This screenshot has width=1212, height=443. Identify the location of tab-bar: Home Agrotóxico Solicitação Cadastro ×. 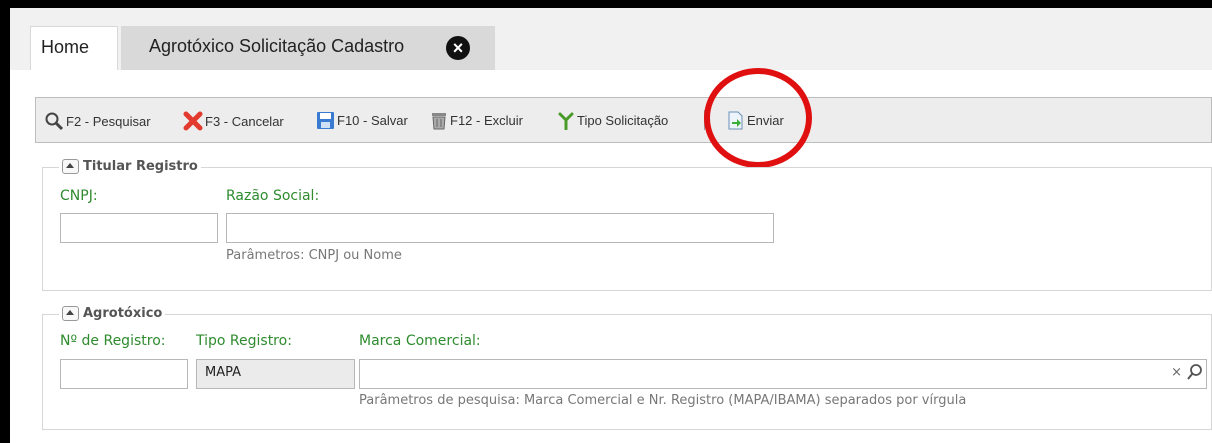
(611, 39).